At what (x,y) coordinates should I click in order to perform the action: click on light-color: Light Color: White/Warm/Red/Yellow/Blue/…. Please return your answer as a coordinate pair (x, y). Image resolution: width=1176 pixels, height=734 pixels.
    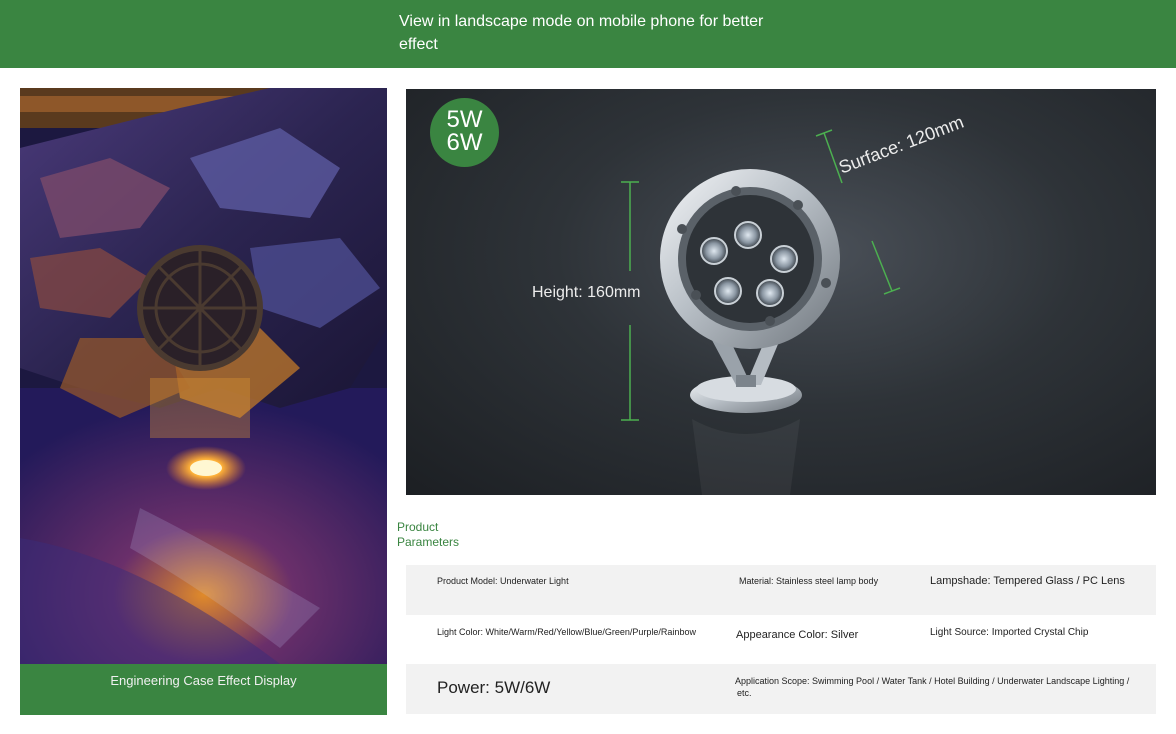
    Looking at the image, I should click on (566, 632).